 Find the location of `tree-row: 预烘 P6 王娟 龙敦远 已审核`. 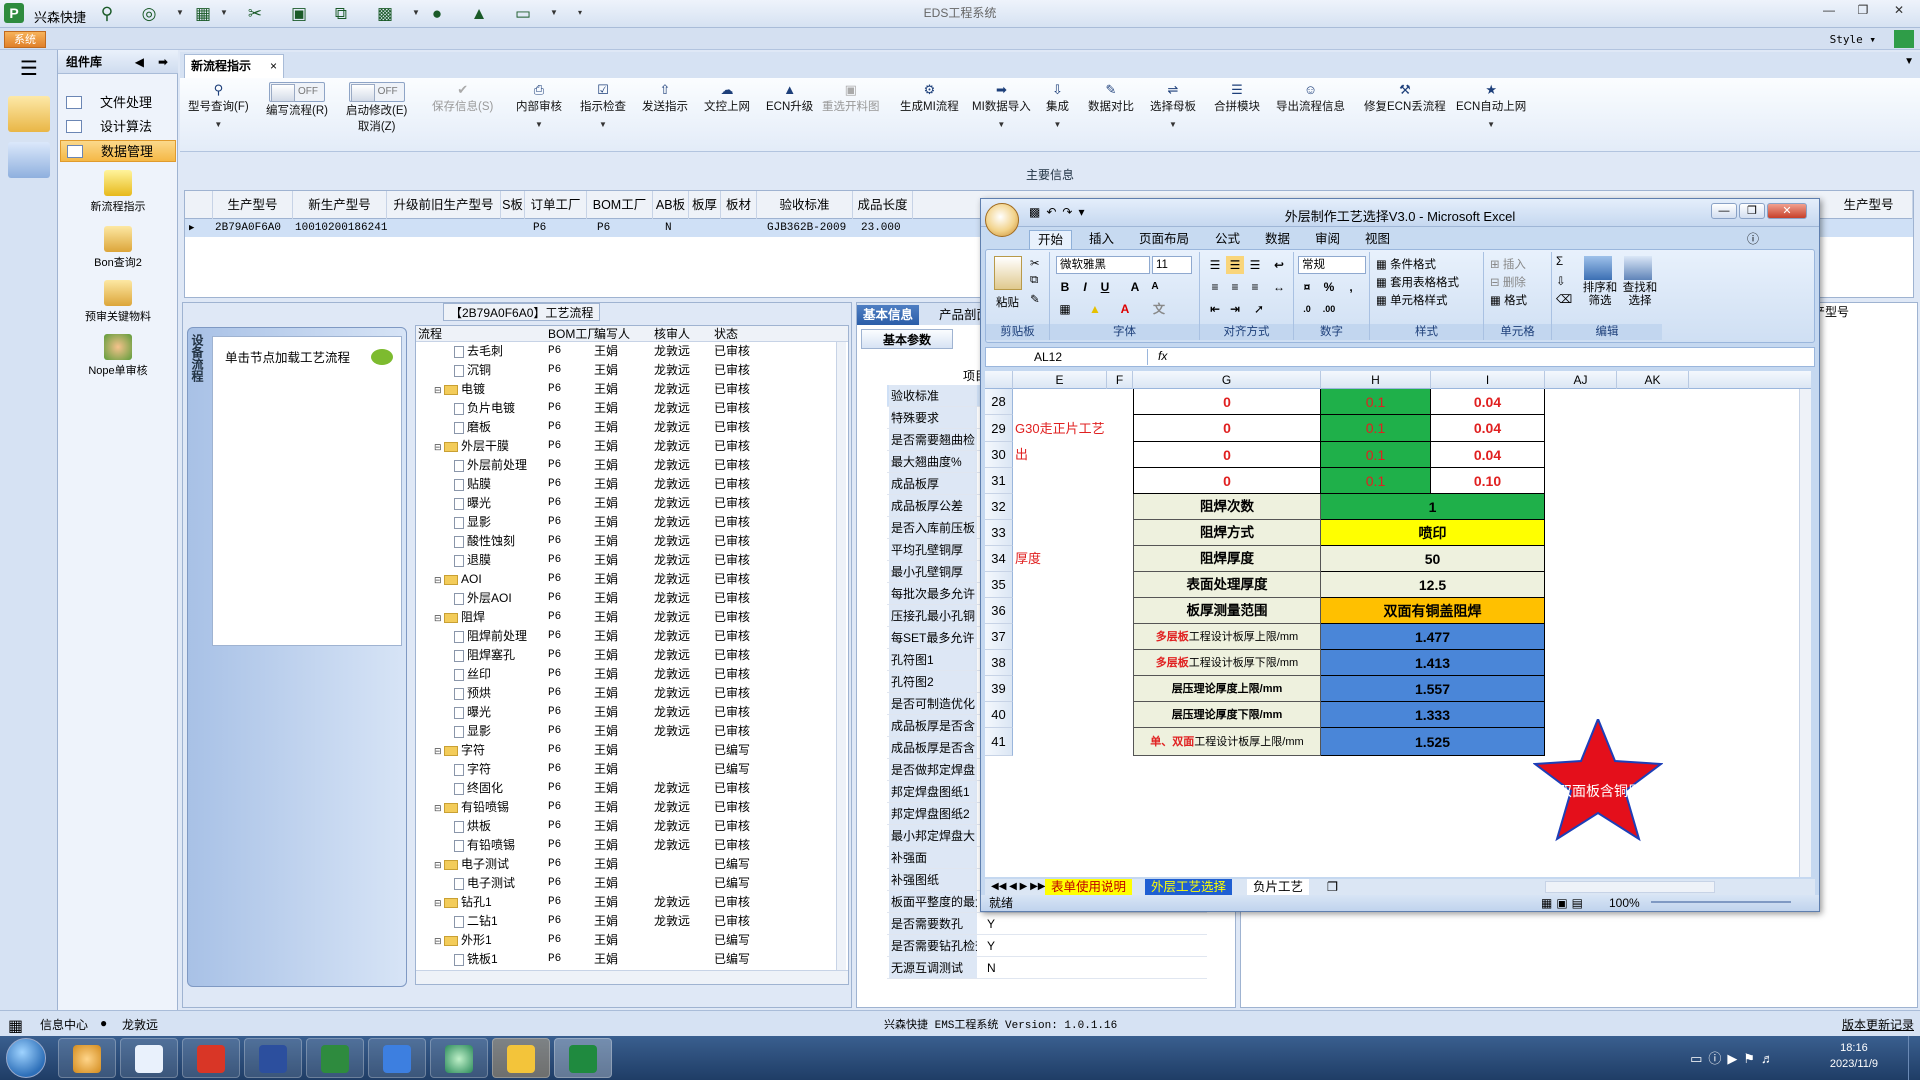

tree-row: 预烘 P6 王娟 龙敦远 已审核 is located at coordinates (632, 693).